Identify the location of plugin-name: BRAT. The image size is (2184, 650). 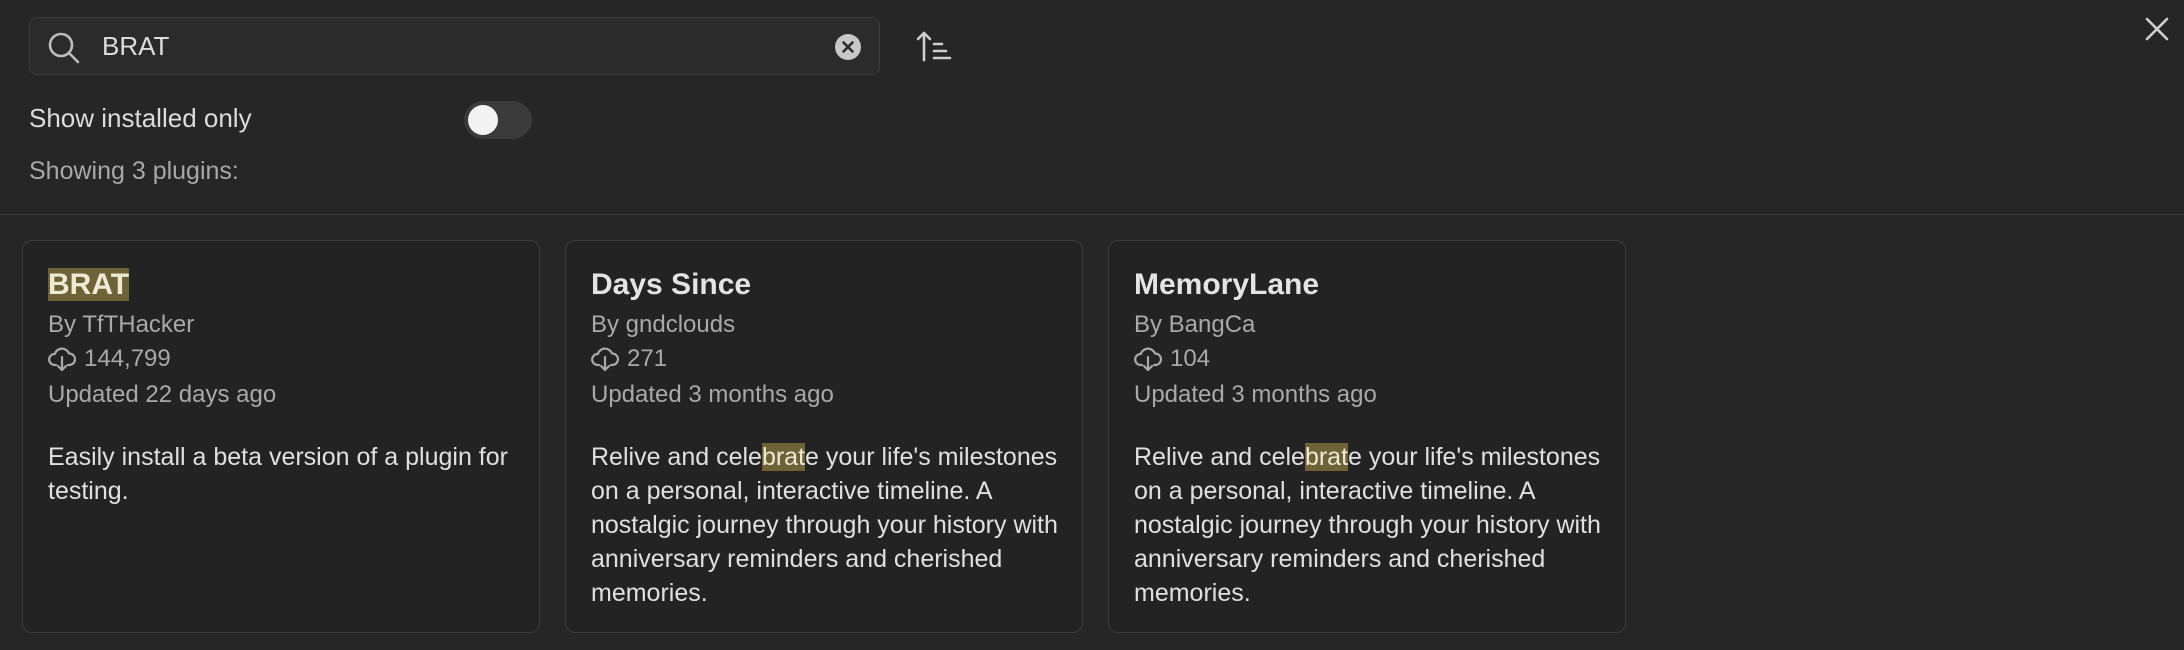
(89, 285).